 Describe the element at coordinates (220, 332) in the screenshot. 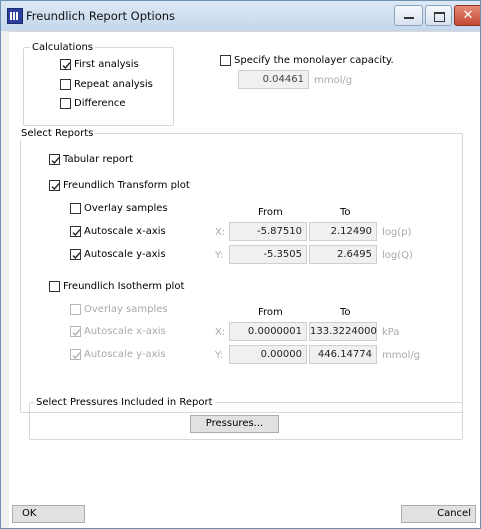

I see `isotherm-x-axis-label: X:` at that location.